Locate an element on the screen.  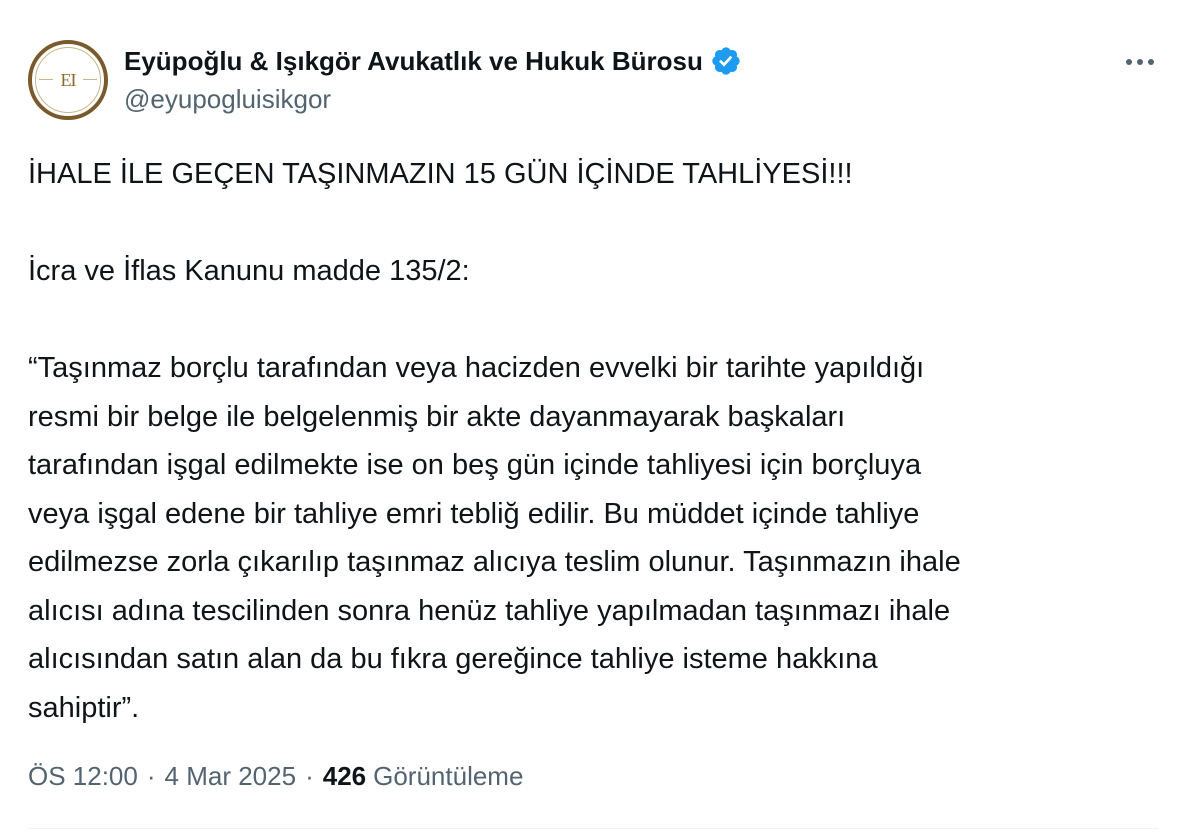
avatar-decor-line-right is located at coordinates (90, 79).